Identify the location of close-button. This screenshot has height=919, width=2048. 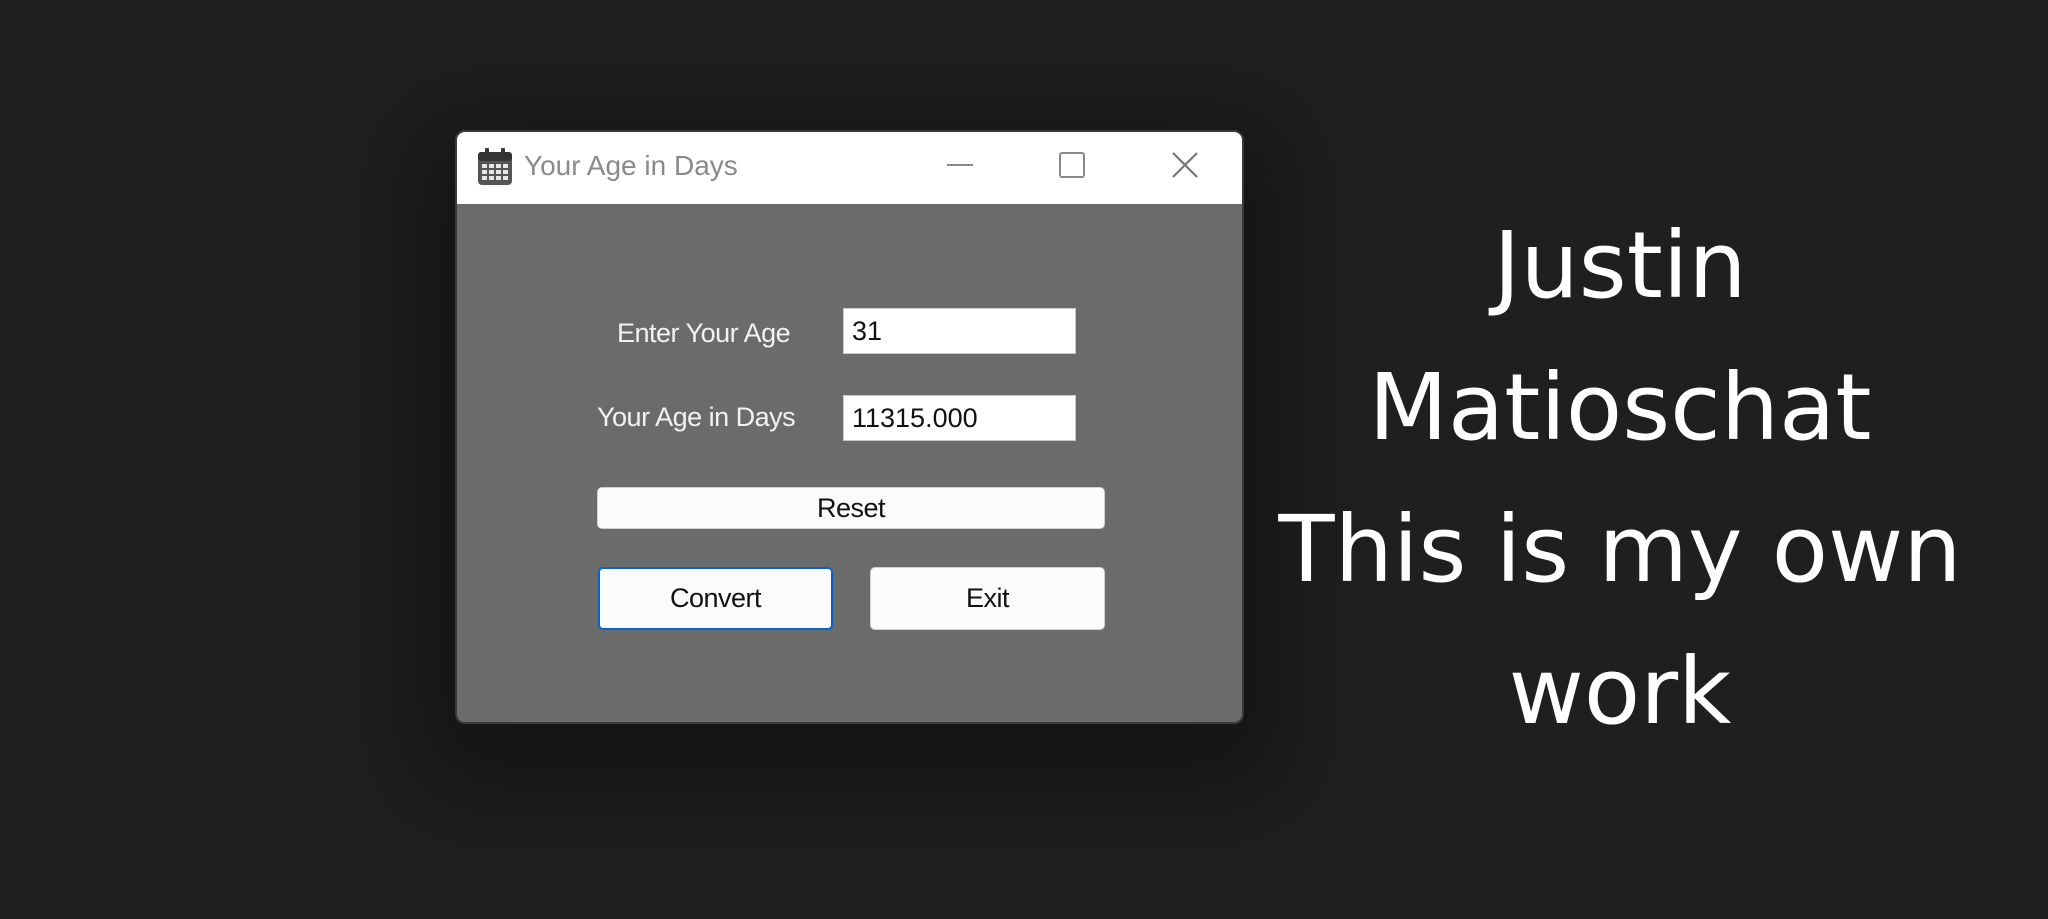
(1185, 165).